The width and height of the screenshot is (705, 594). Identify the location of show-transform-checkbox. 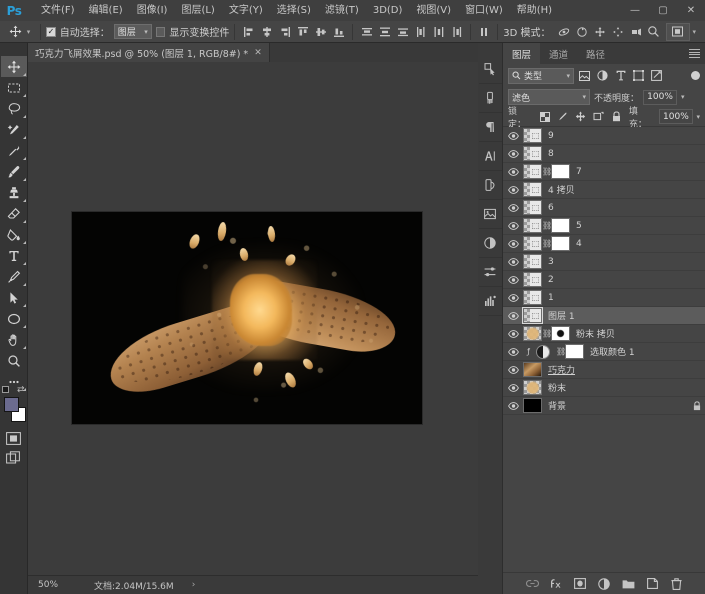
(160, 31).